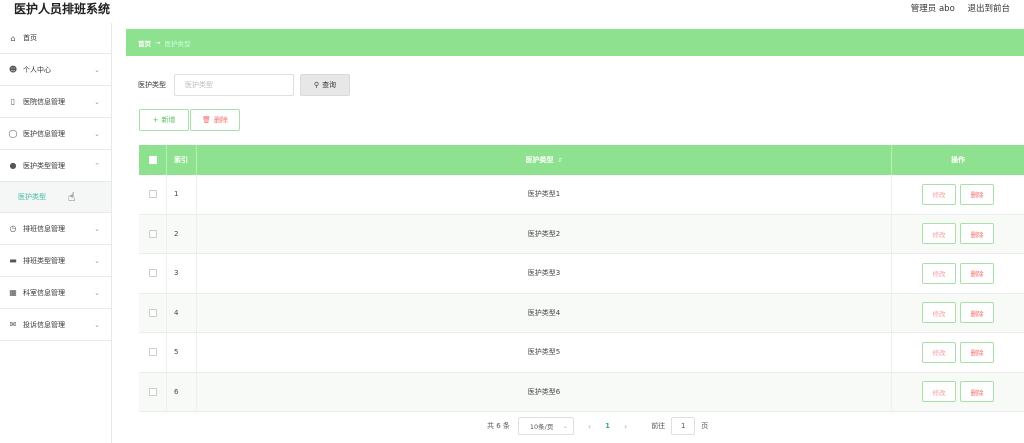 Image resolution: width=1024 pixels, height=443 pixels. What do you see at coordinates (544, 352) in the screenshot?
I see `row-type: 医护类型5` at bounding box center [544, 352].